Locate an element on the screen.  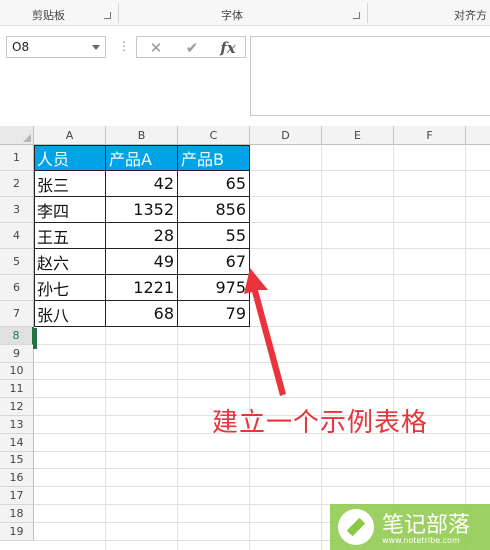
pen-icon is located at coordinates (356, 527).